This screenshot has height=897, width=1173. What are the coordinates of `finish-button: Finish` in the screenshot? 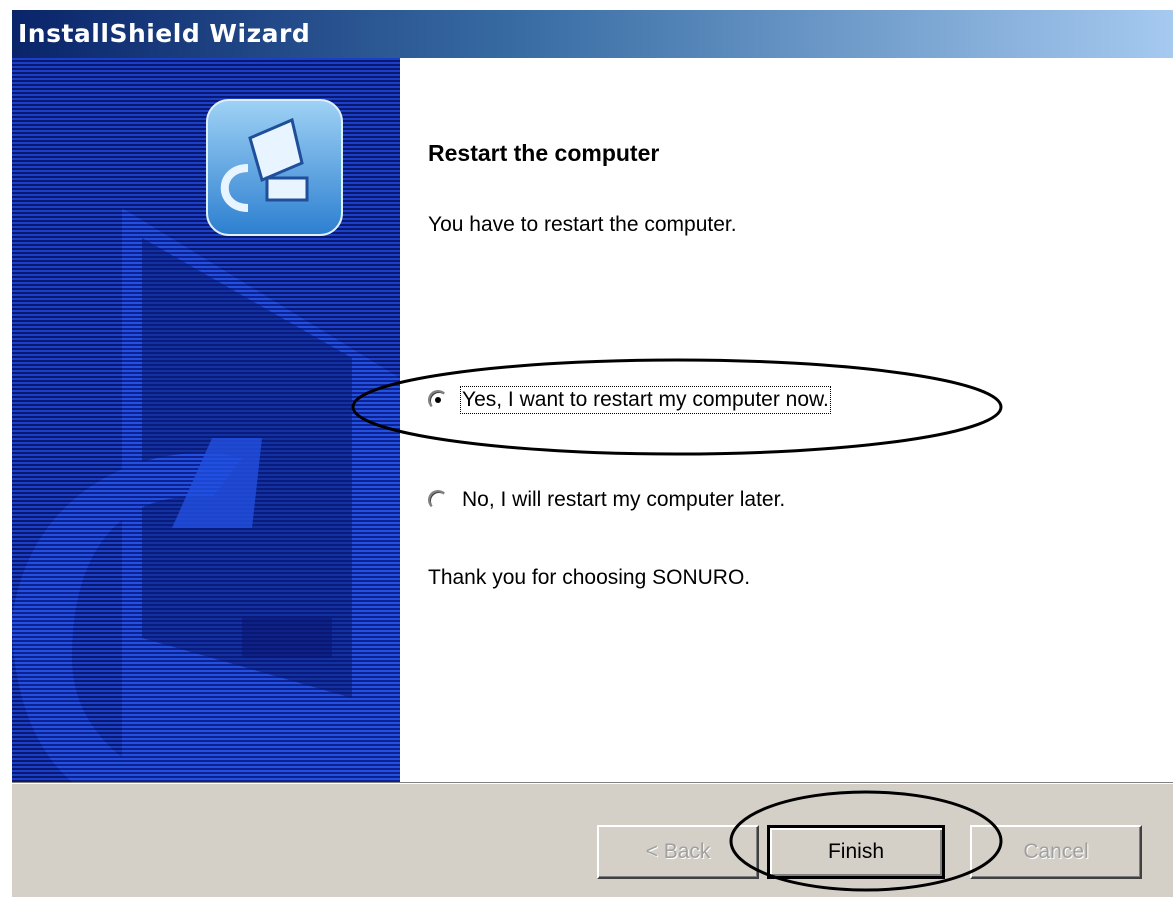 It's located at (856, 852).